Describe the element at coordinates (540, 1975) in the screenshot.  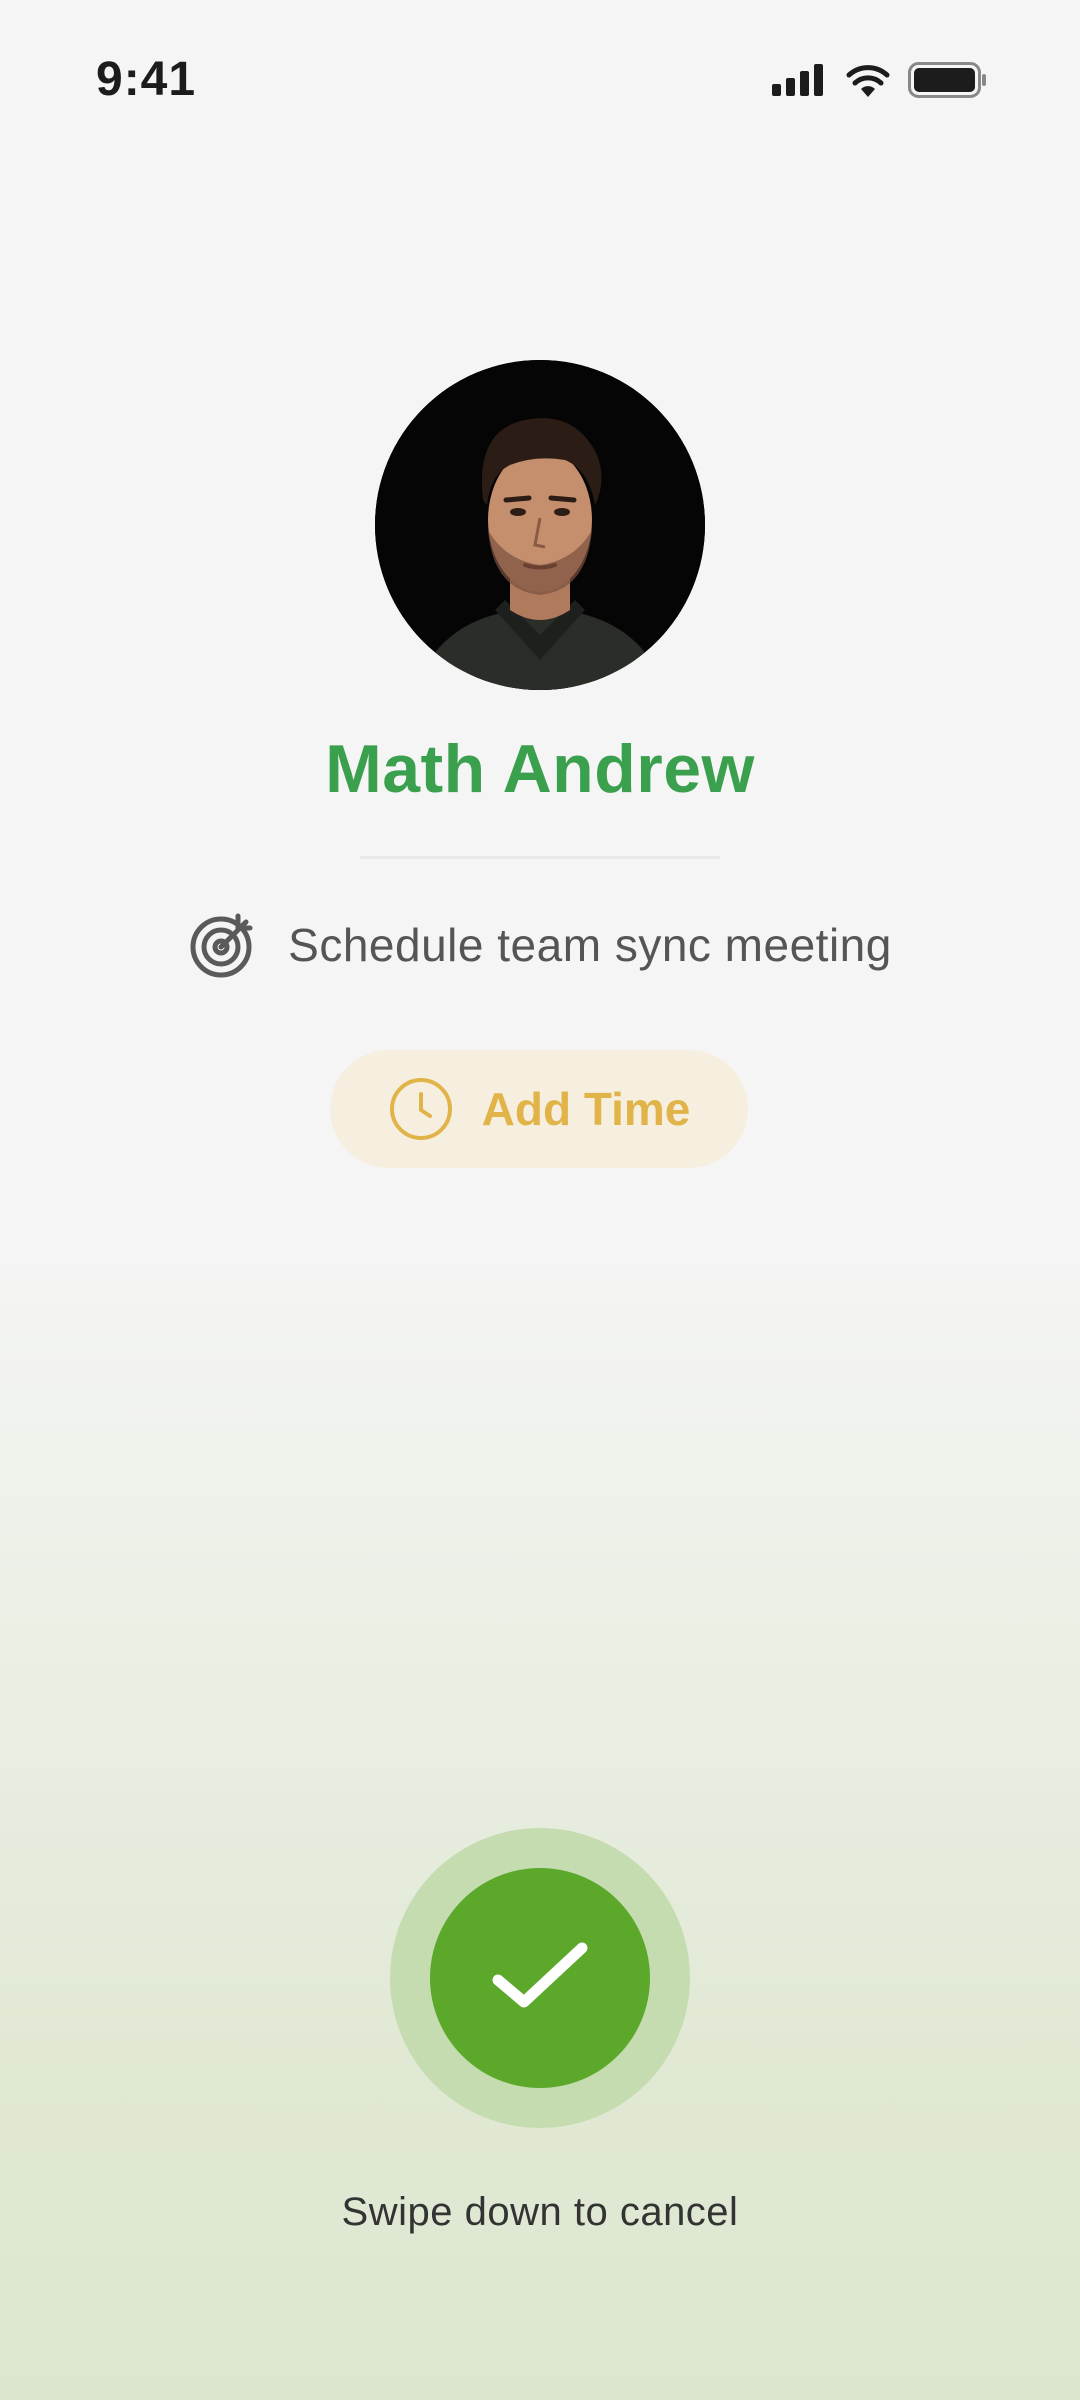
I see `checkmark-icon` at that location.